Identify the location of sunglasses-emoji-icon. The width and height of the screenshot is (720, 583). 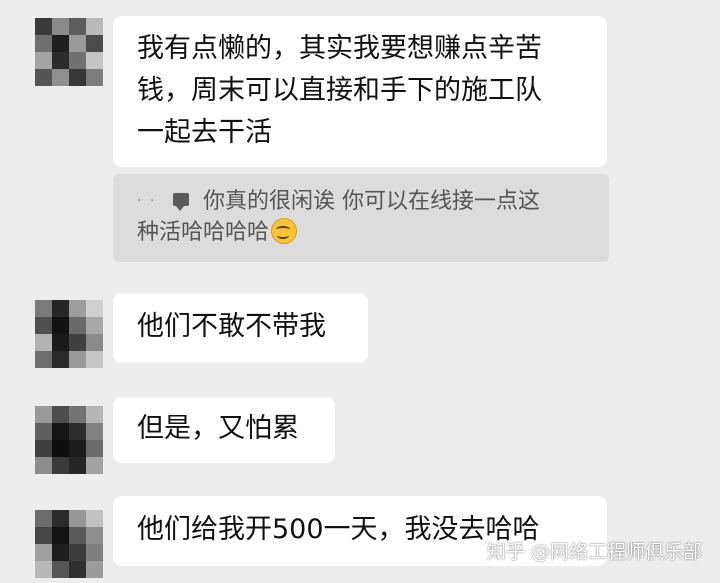
(284, 231).